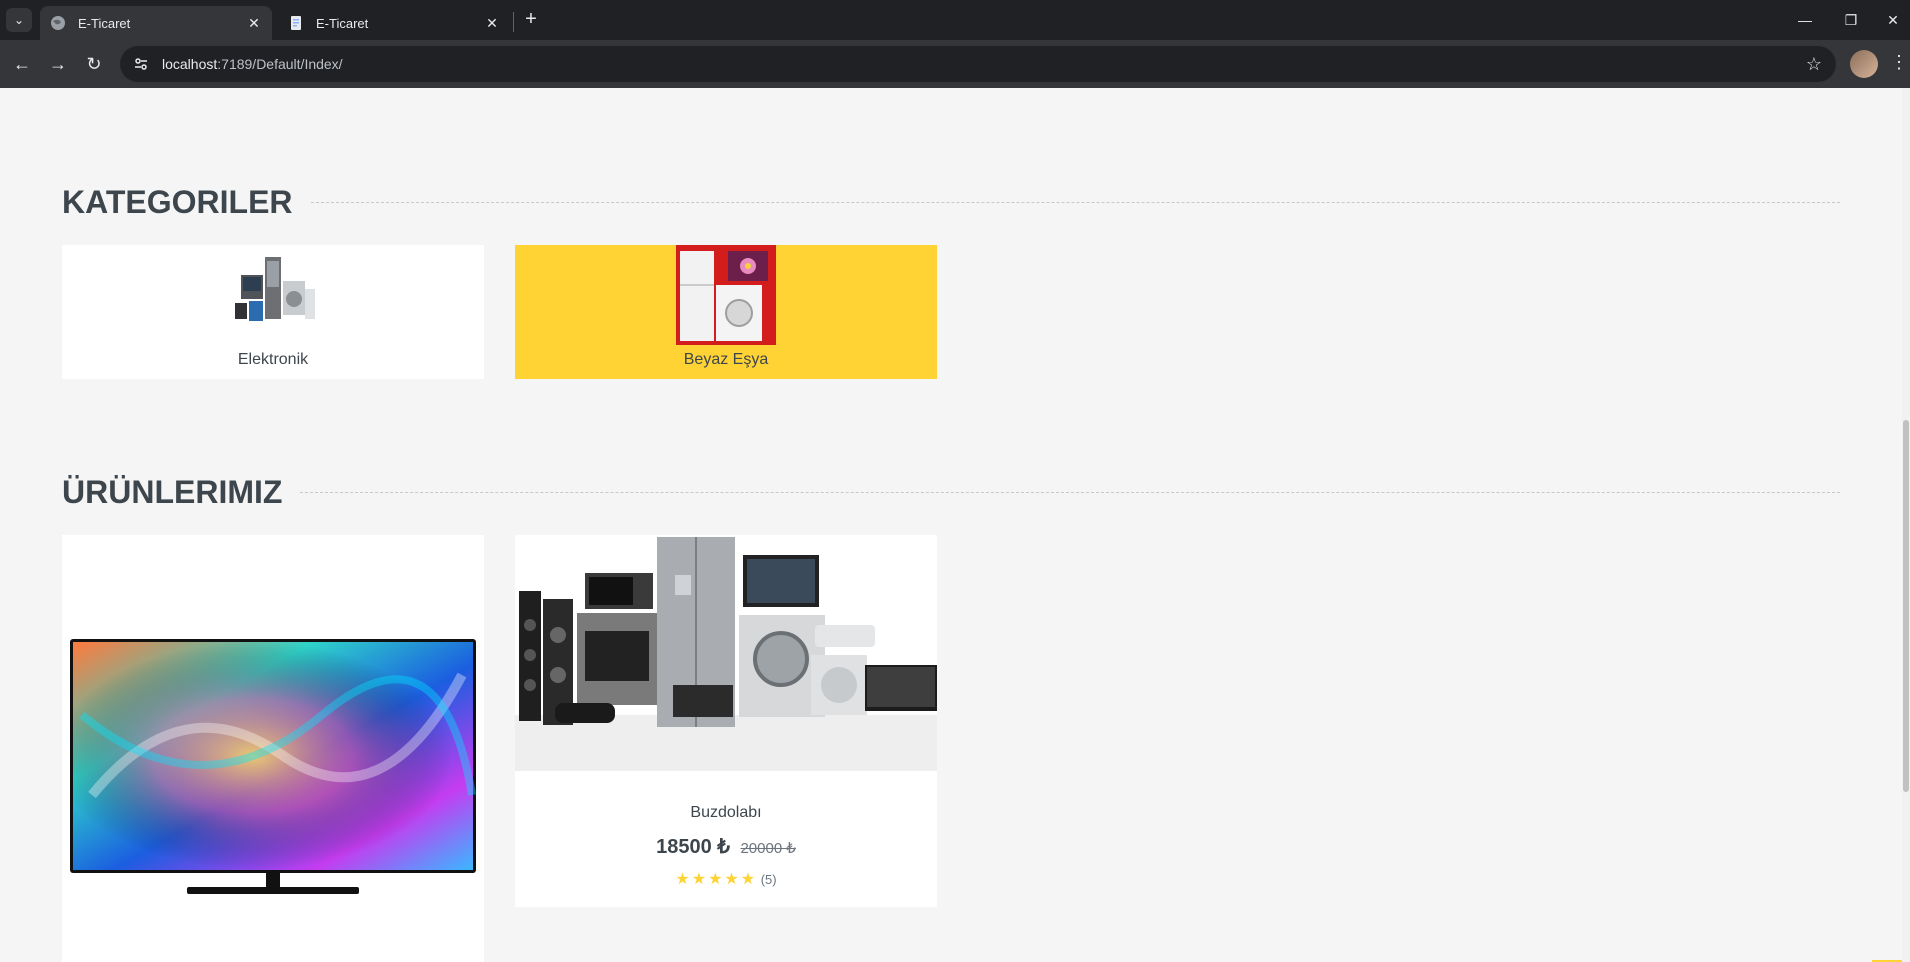  I want to click on product-card-buzdolabi: Buzdolabı 18500 ₺ 20000 ₺ ★★★★★ (5), so click(726, 721).